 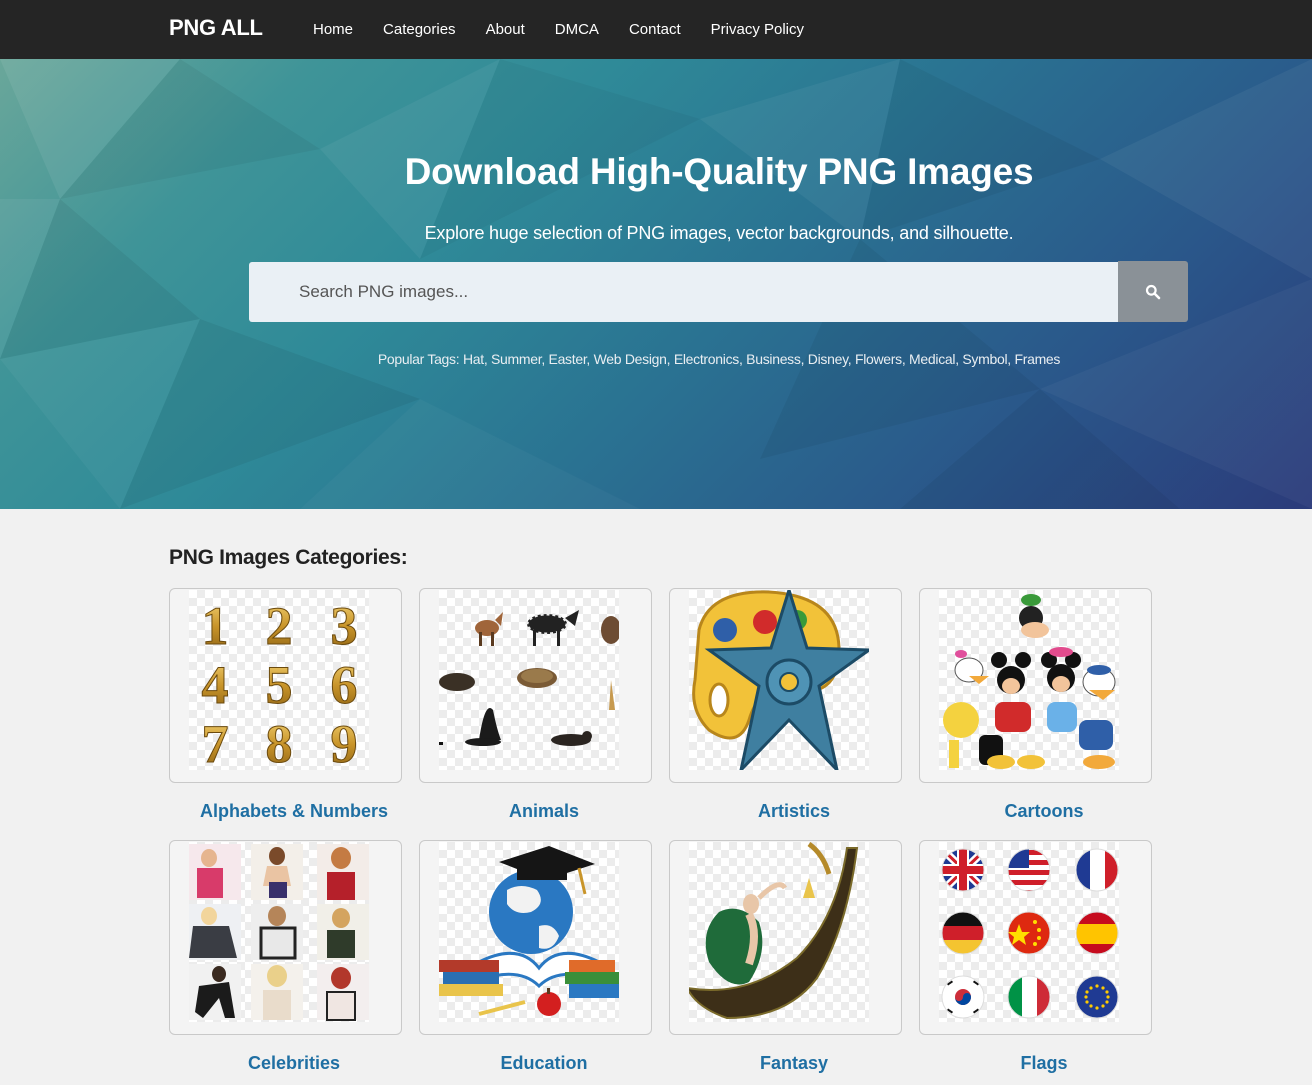 I want to click on category-thumbnail: 1 2 3 4 5 6 7 8 9, so click(x=279, y=680).